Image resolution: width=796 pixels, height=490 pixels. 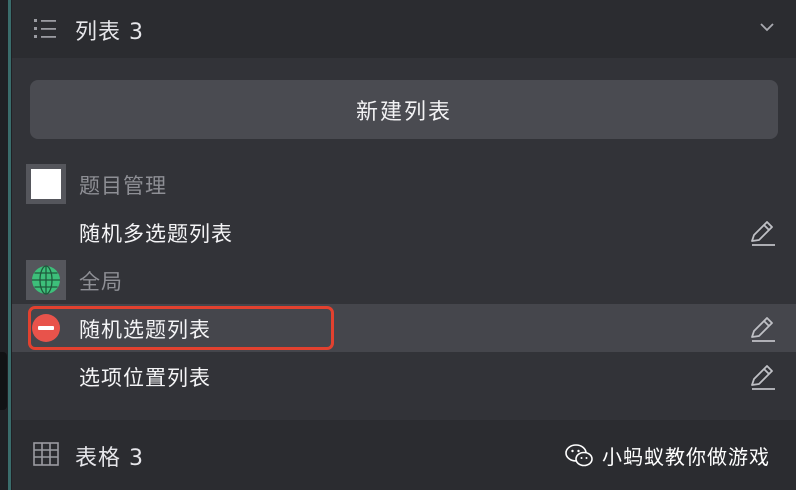 I want to click on list-item-label: 随机多选题列表, so click(x=156, y=234).